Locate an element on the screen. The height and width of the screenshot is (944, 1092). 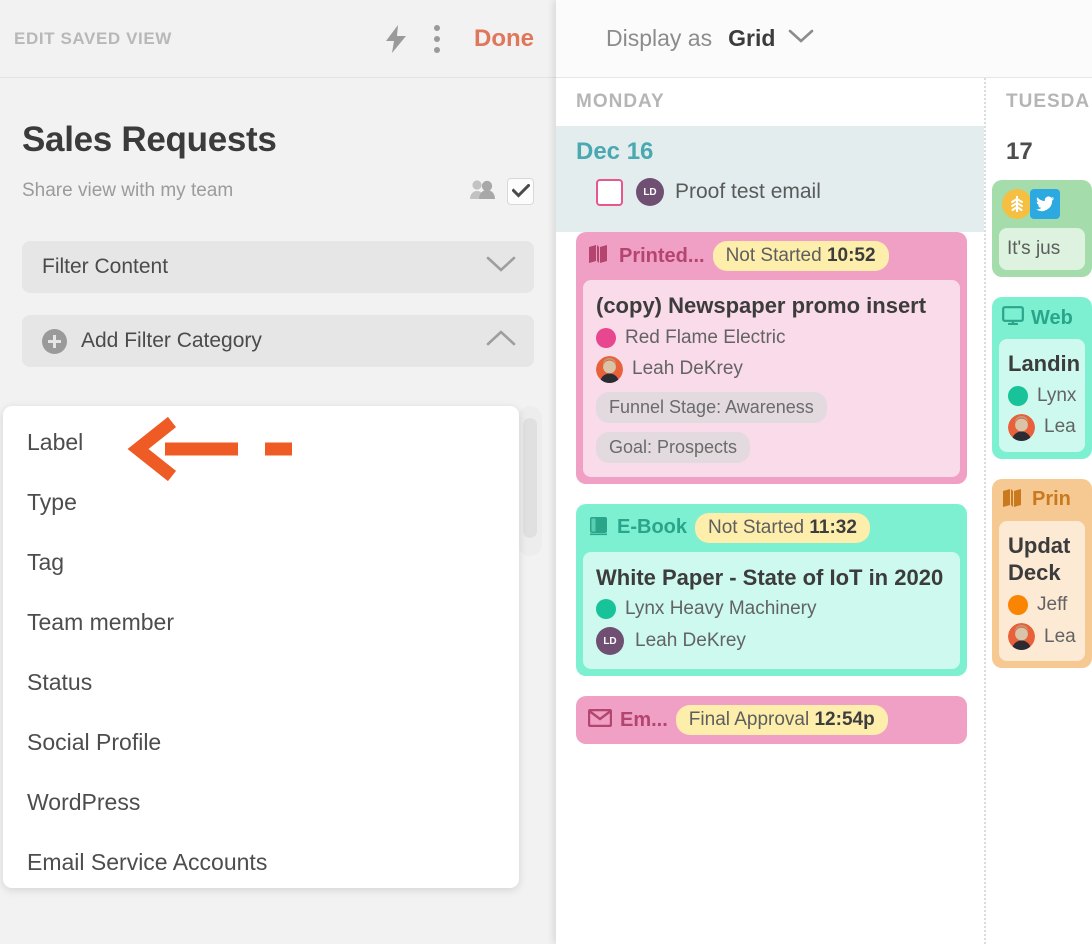
display-as-value: Grid is located at coordinates (751, 38).